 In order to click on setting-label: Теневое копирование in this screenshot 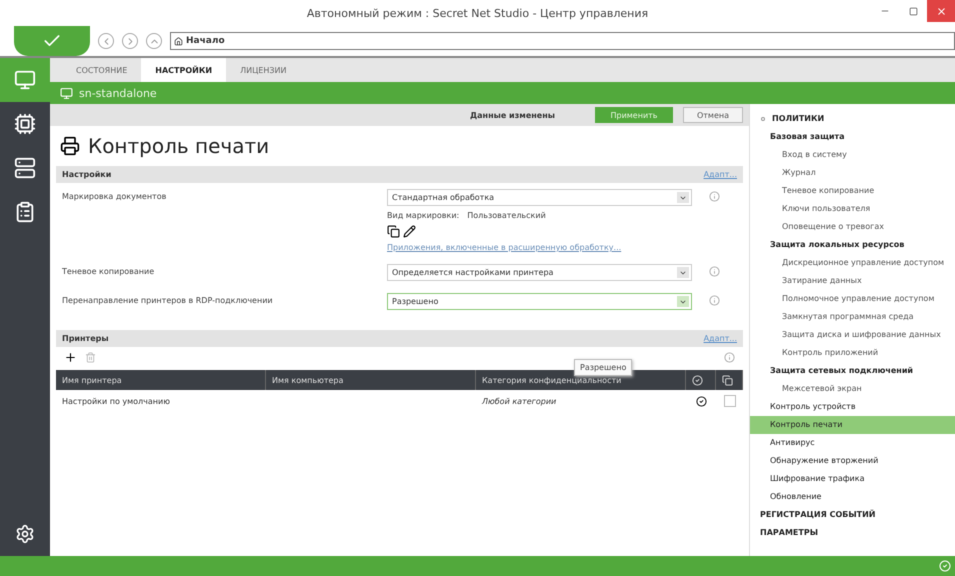, I will do `click(109, 271)`.